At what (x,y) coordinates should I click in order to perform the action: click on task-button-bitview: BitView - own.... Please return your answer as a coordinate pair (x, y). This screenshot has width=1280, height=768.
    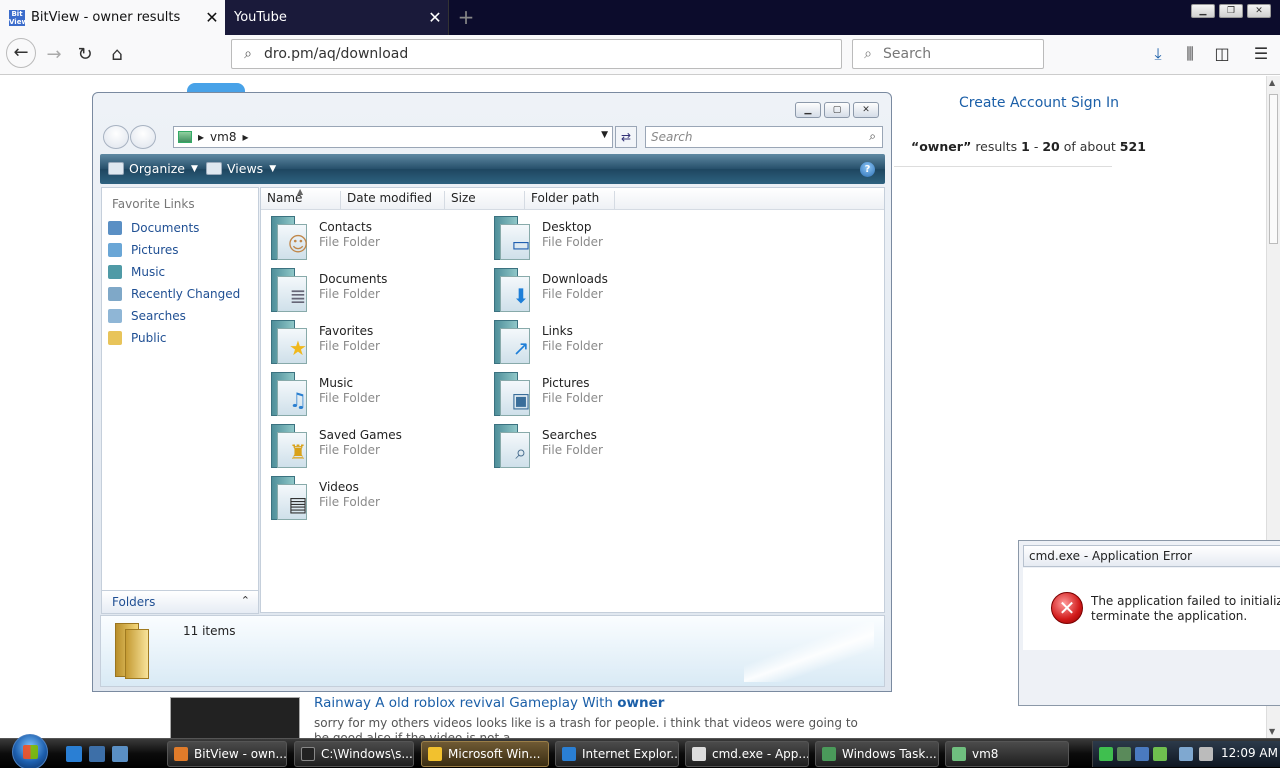
    Looking at the image, I should click on (227, 754).